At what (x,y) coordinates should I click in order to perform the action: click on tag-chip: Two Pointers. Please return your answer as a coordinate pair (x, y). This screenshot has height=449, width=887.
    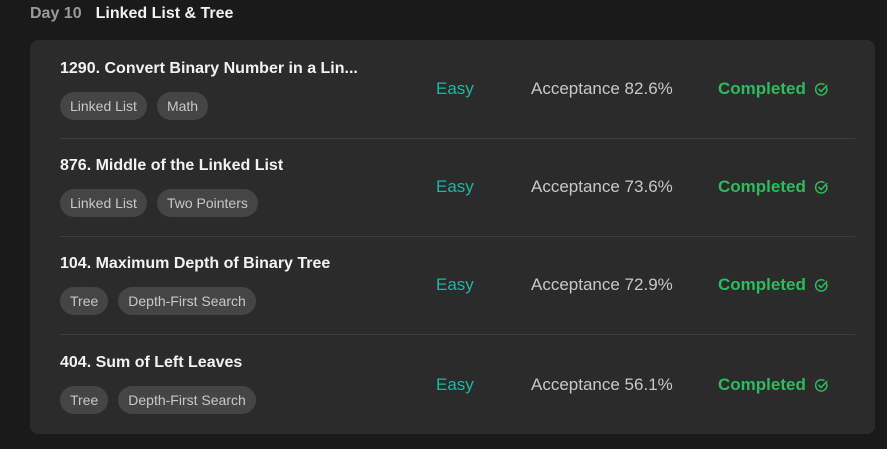
    Looking at the image, I should click on (207, 203).